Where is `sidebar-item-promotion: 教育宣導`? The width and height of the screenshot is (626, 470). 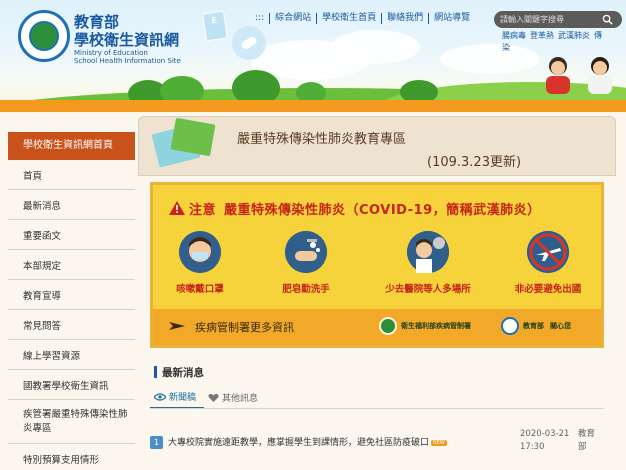
sidebar-item-promotion: 教育宣導 is located at coordinates (71, 295).